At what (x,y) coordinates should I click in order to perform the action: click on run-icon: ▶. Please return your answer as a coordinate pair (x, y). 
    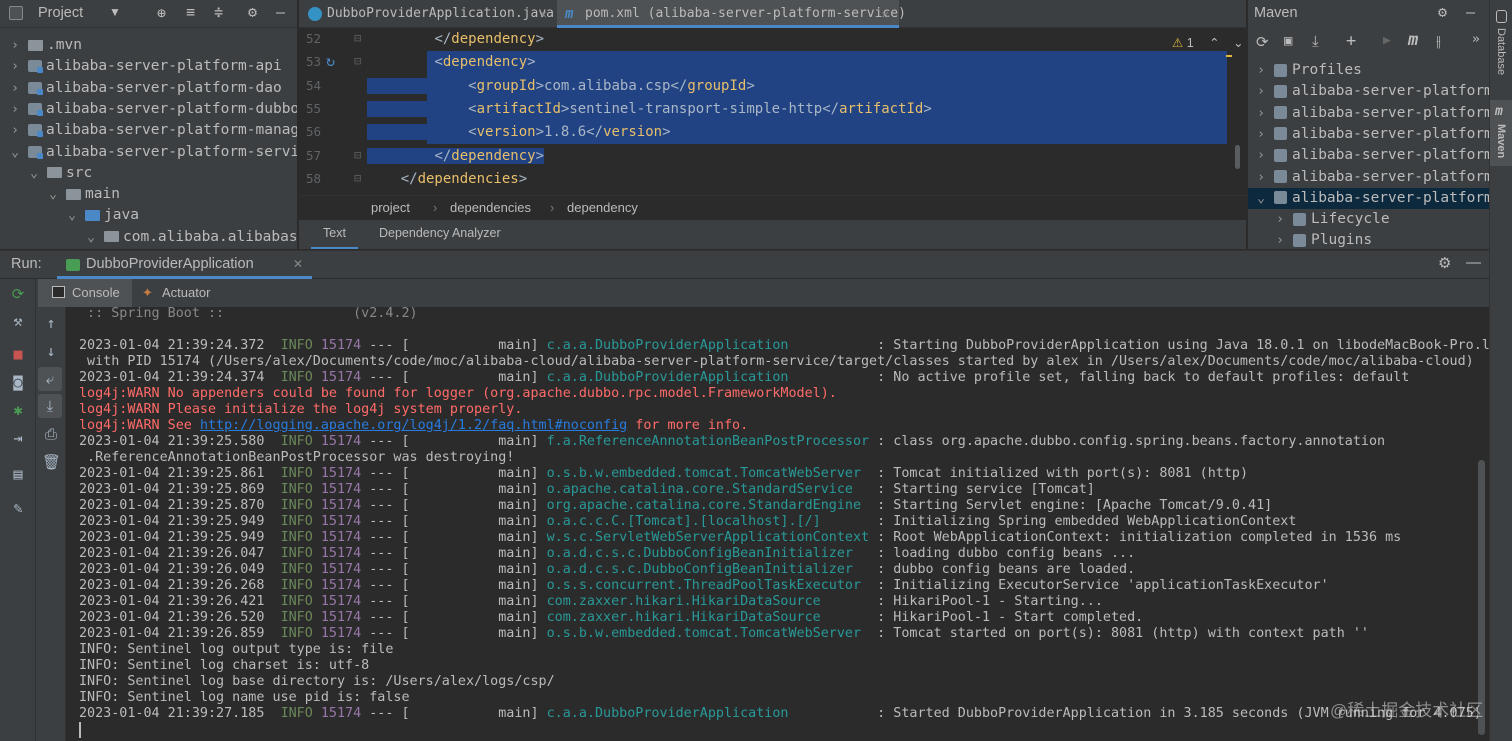
    Looking at the image, I should click on (1387, 40).